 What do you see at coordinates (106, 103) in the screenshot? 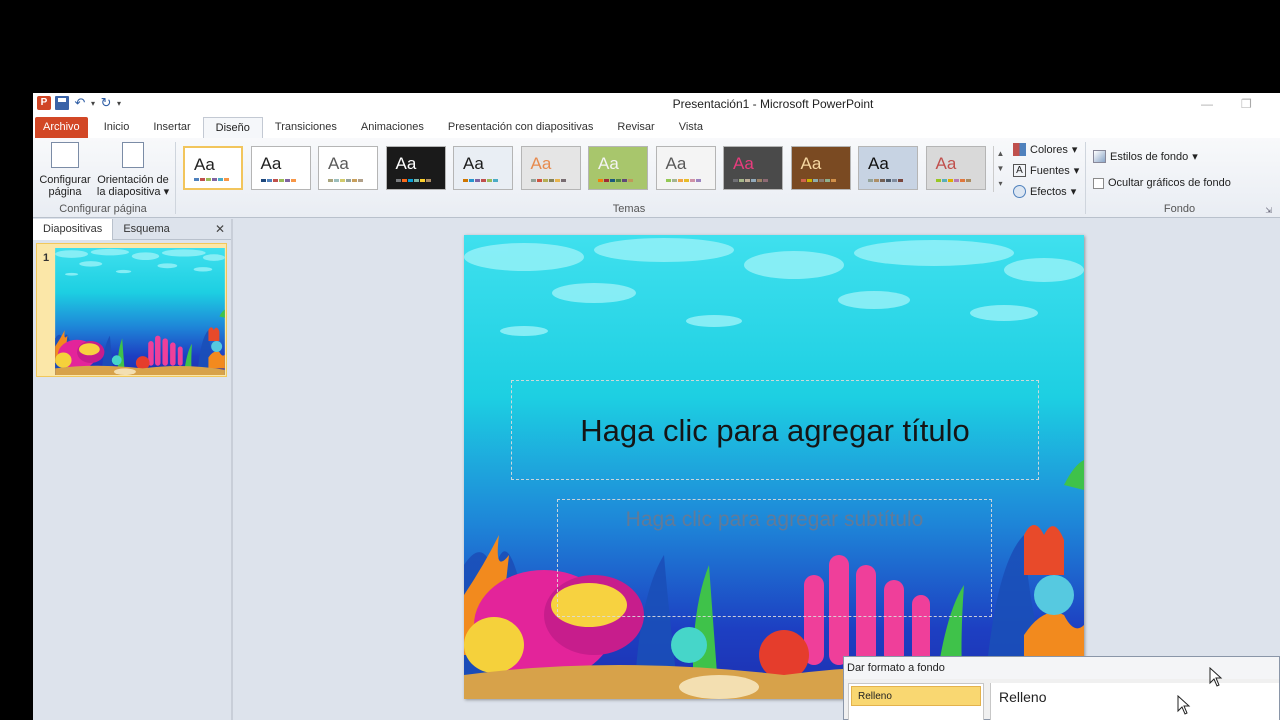
I see `redo-icon: ↻` at bounding box center [106, 103].